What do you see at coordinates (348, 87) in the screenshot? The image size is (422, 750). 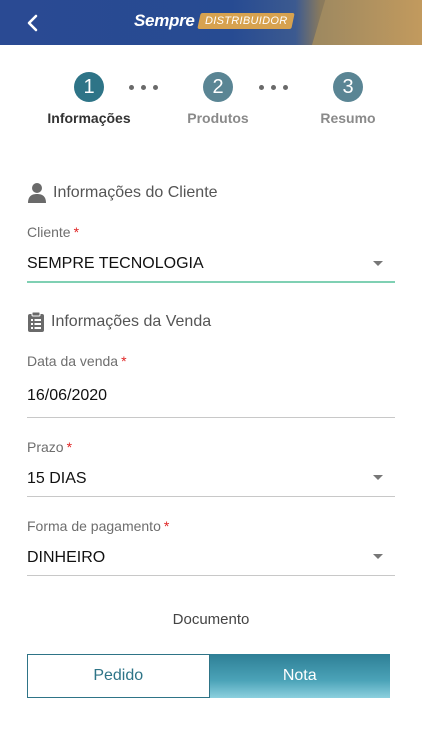 I see `step-number: 3` at bounding box center [348, 87].